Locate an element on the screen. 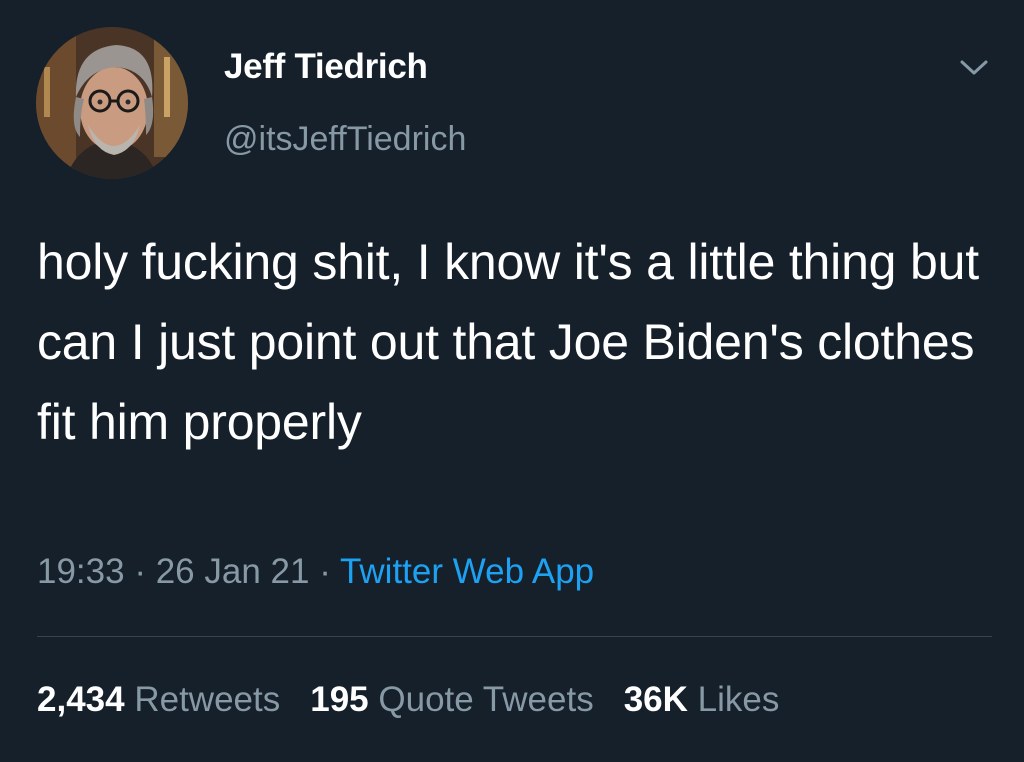 Image resolution: width=1024 pixels, height=762 pixels. quote-tweets-count: 195 is located at coordinates (339, 699).